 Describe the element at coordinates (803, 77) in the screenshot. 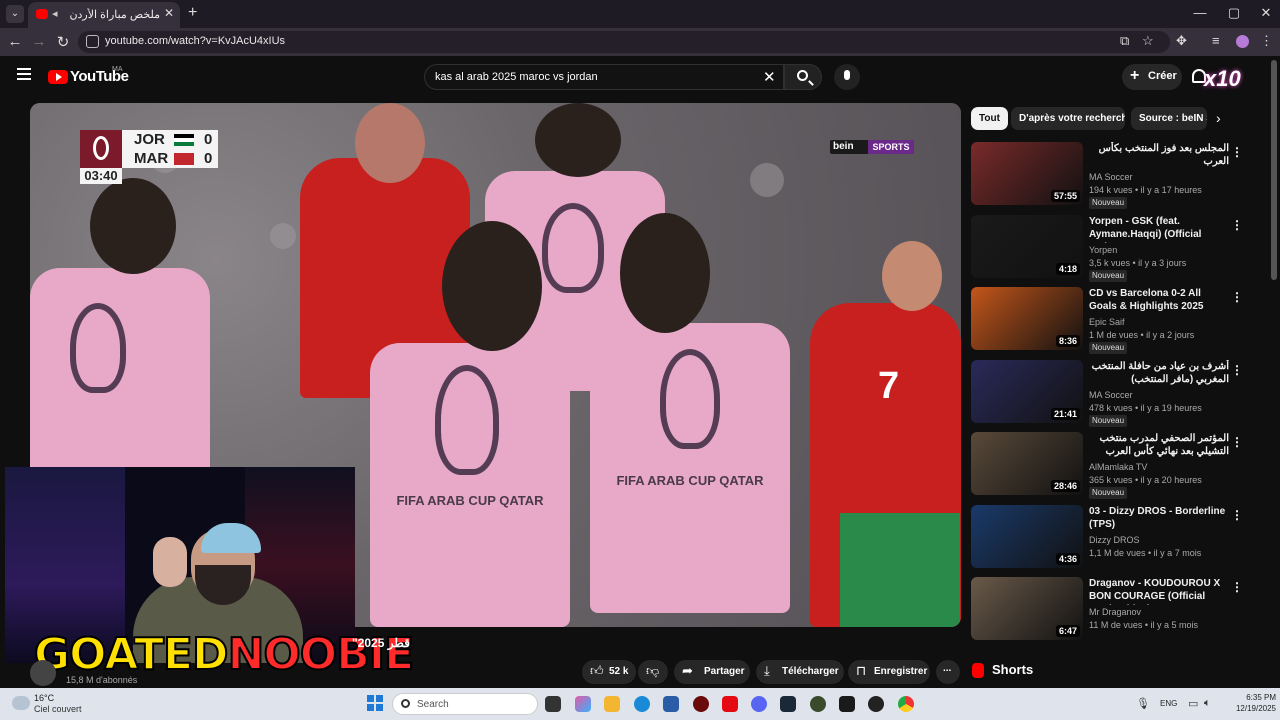

I see `search-button` at that location.